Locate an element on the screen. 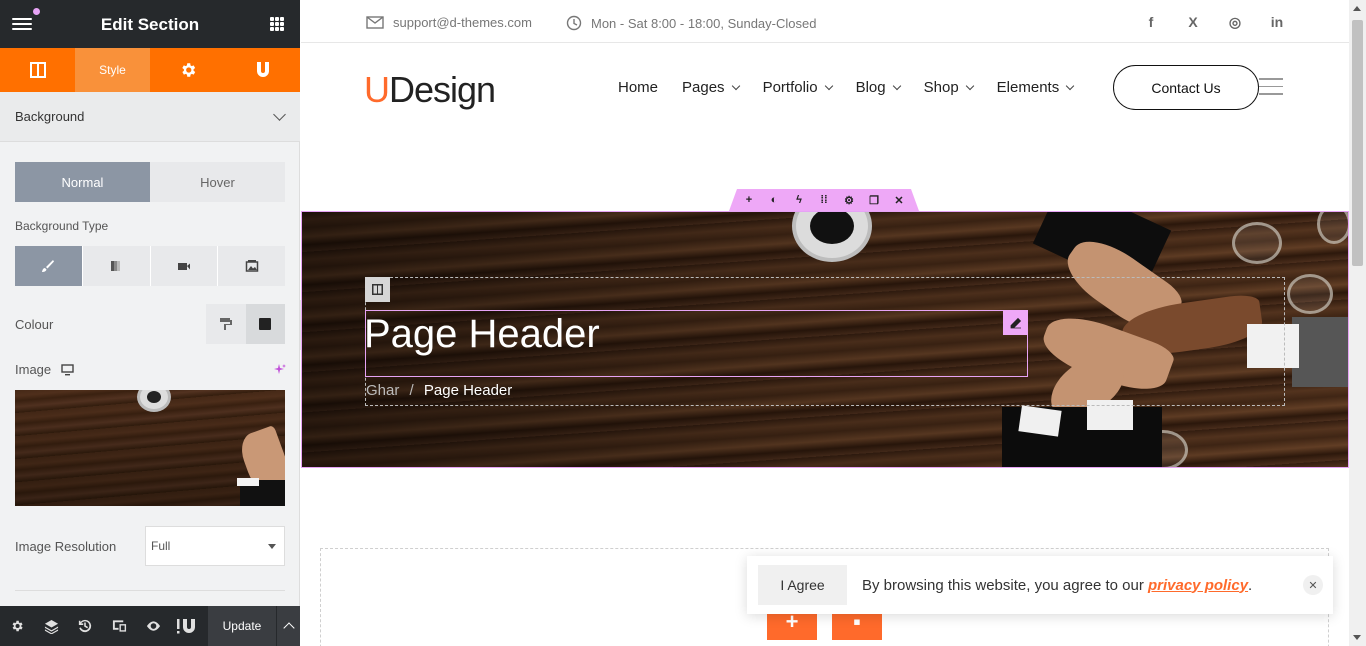 Image resolution: width=1366 pixels, height=646 pixels. nav-pages: Pages is located at coordinates (711, 87).